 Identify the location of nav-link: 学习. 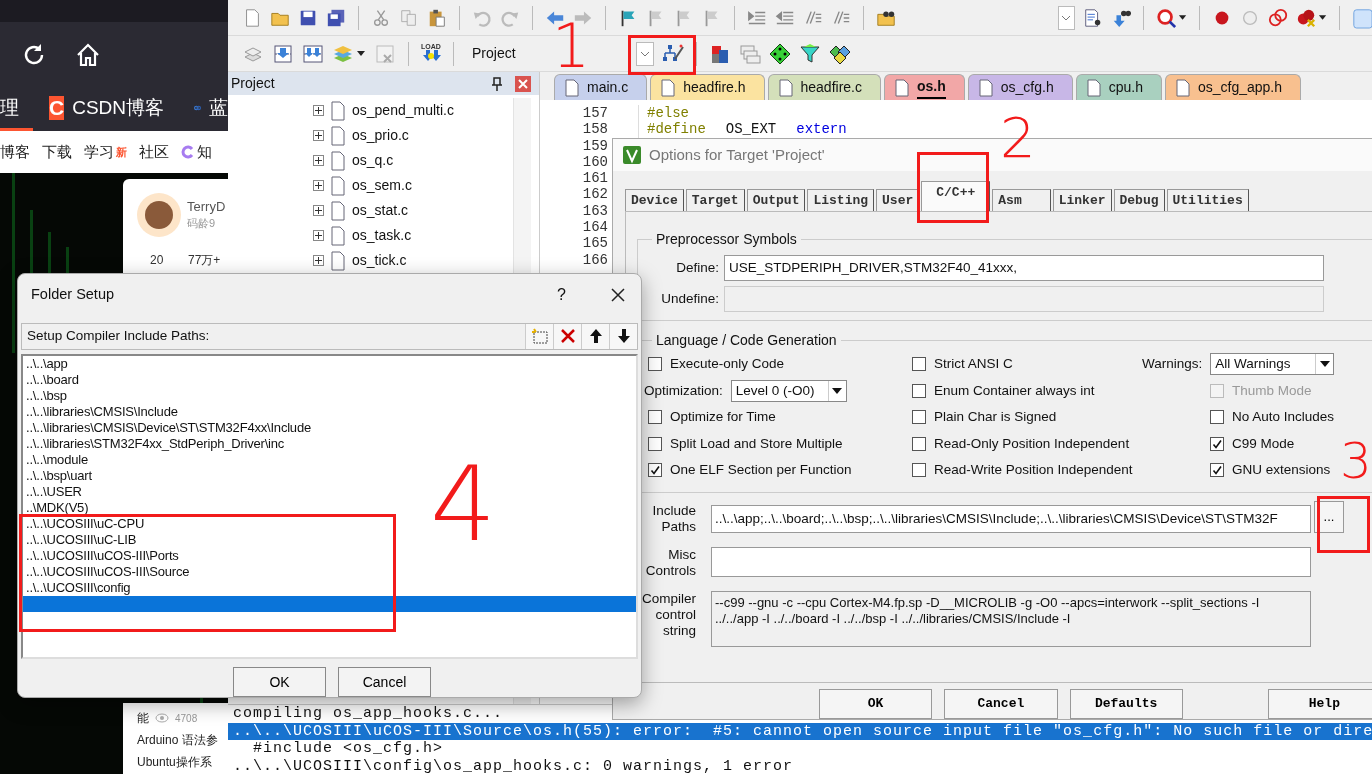
(99, 152).